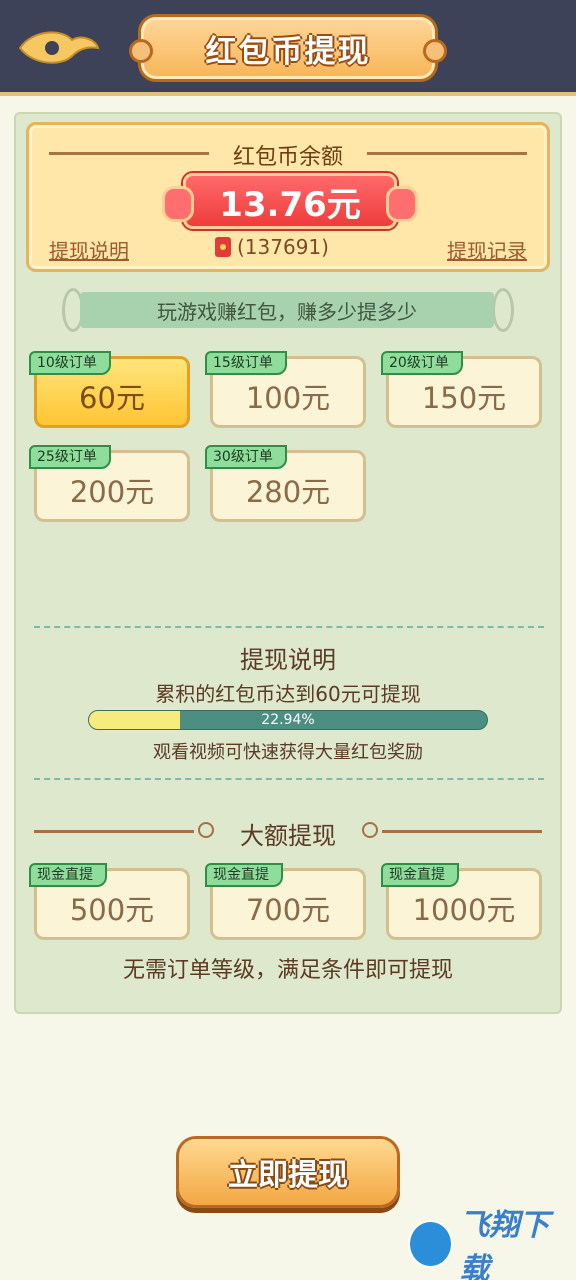  I want to click on promo-banner: 玩游戏赚红包，赚多少提多少, so click(287, 310).